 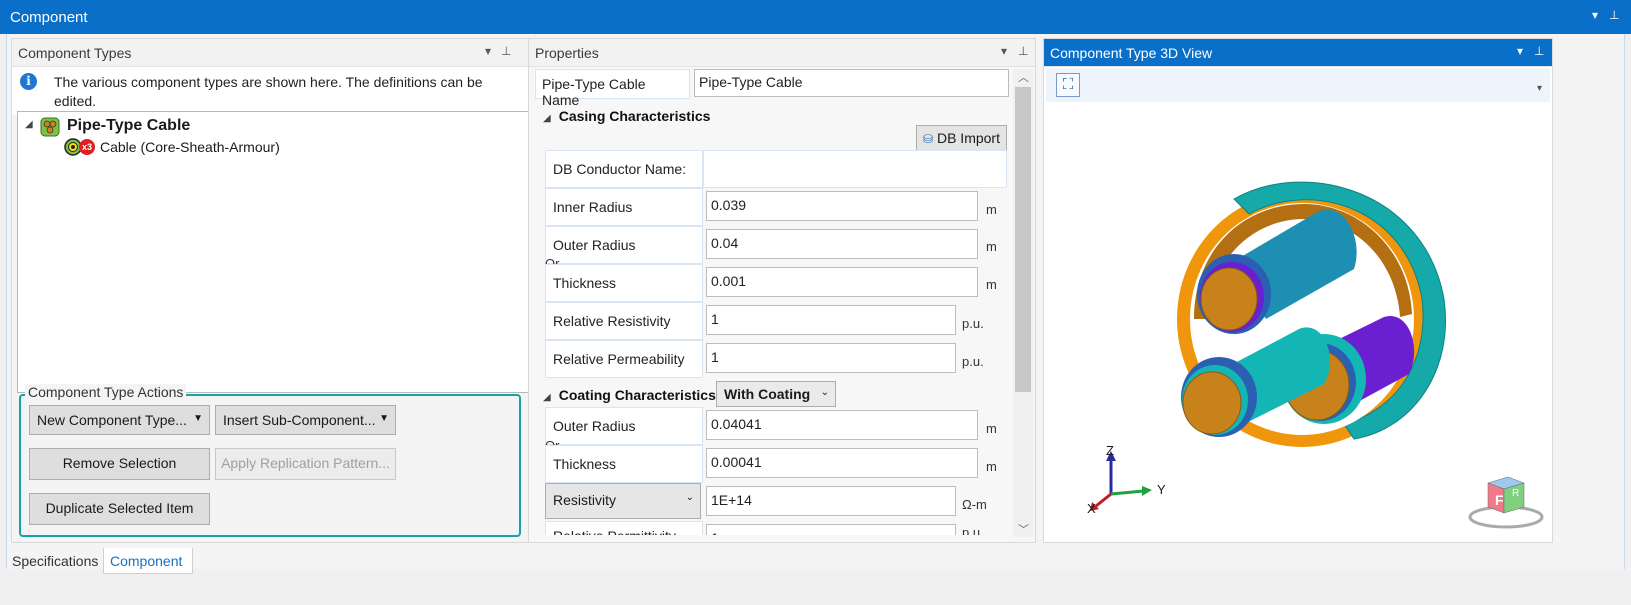 I want to click on axis-triad, so click(x=1121, y=481).